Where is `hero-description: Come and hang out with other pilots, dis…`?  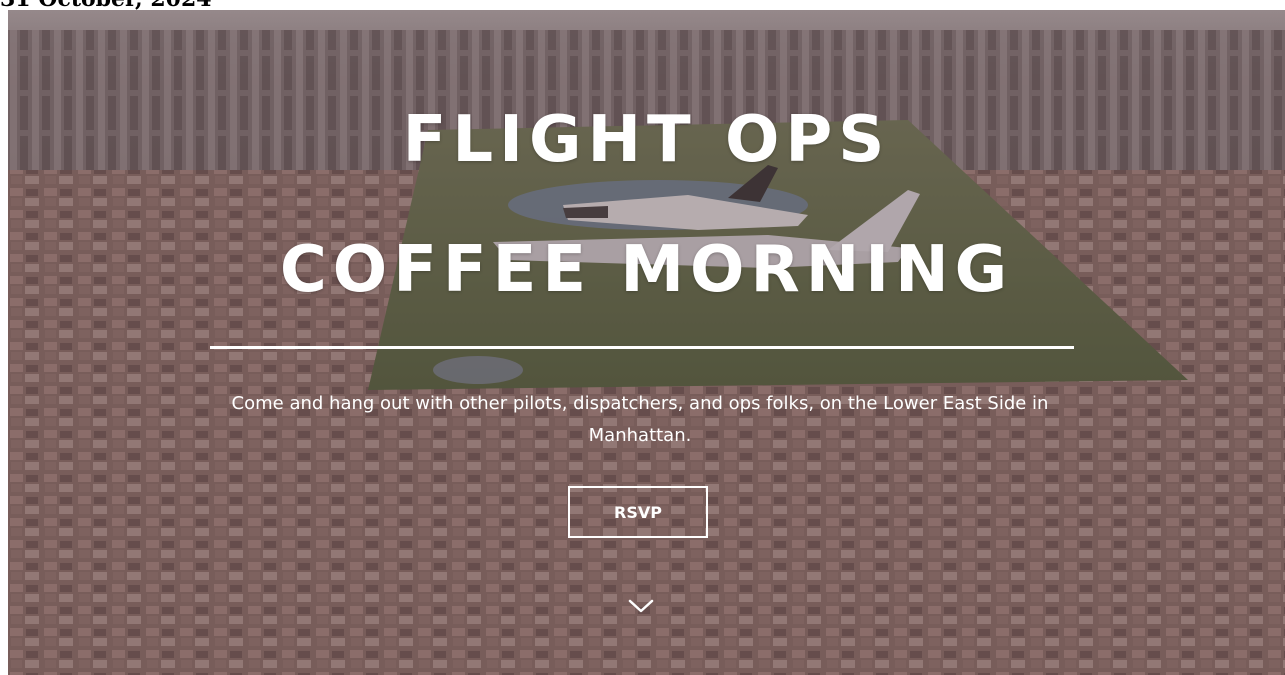 hero-description: Come and hang out with other pilots, dis… is located at coordinates (640, 419).